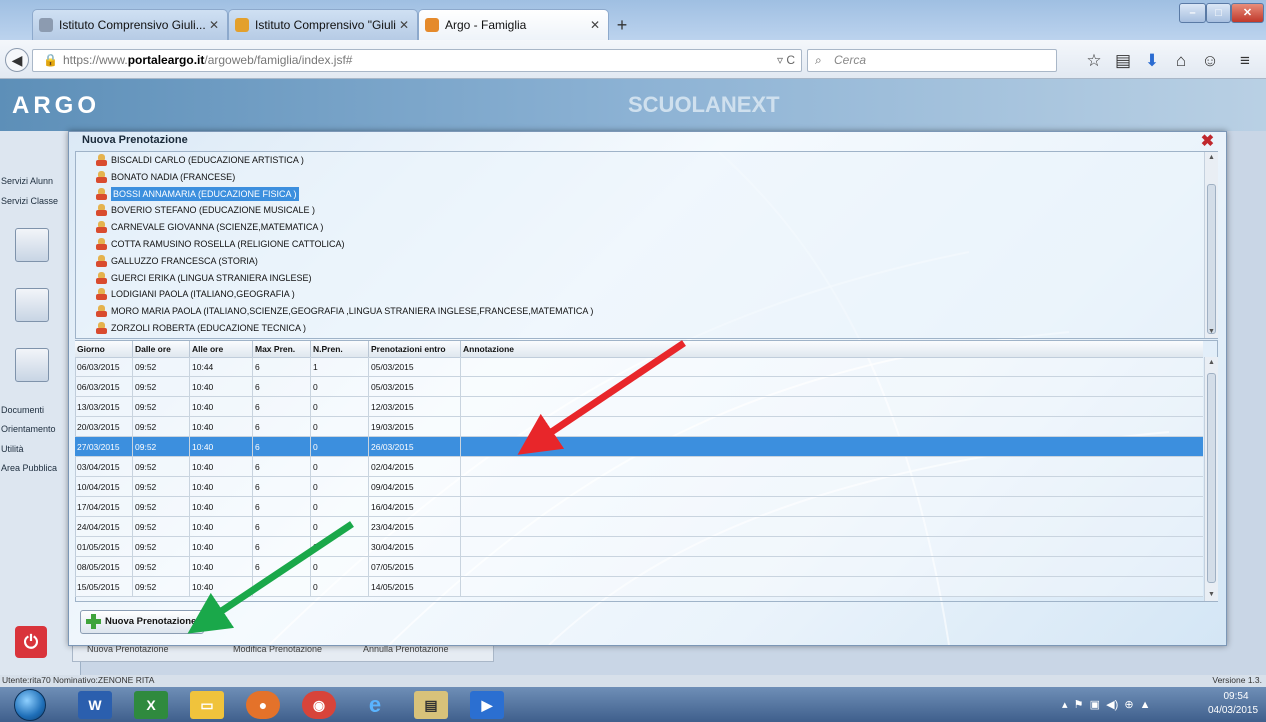  What do you see at coordinates (786, 60) in the screenshot?
I see `reload-icon: ▿ C` at bounding box center [786, 60].